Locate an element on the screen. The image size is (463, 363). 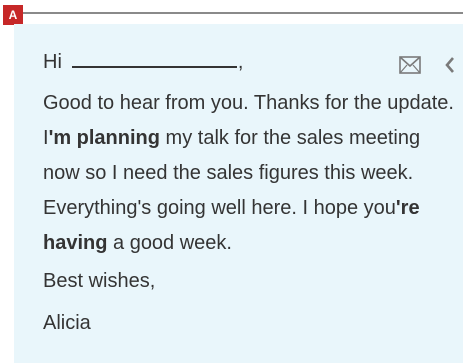
section-label: A is located at coordinates (13, 15).